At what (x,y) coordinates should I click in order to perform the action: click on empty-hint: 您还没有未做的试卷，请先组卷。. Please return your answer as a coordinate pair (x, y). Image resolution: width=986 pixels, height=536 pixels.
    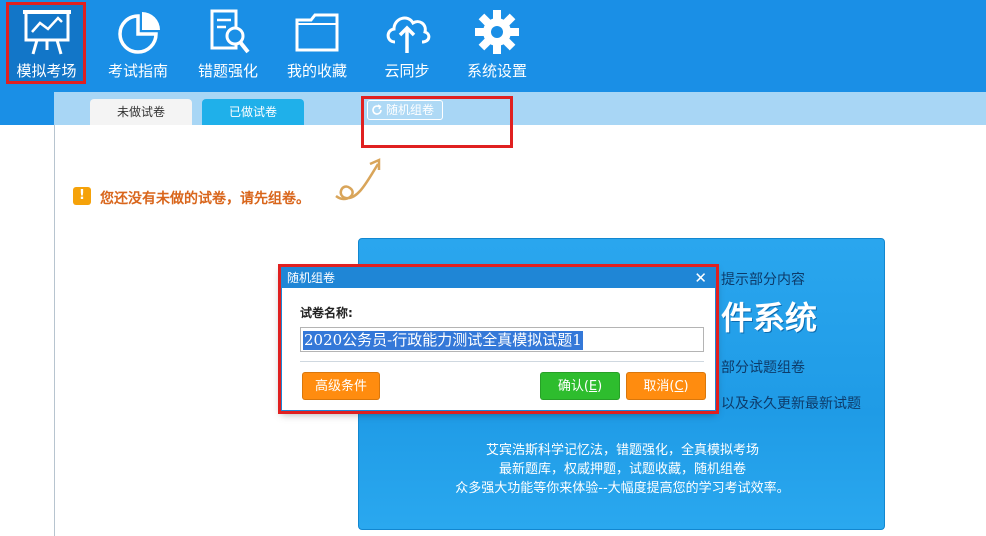
    Looking at the image, I should click on (205, 199).